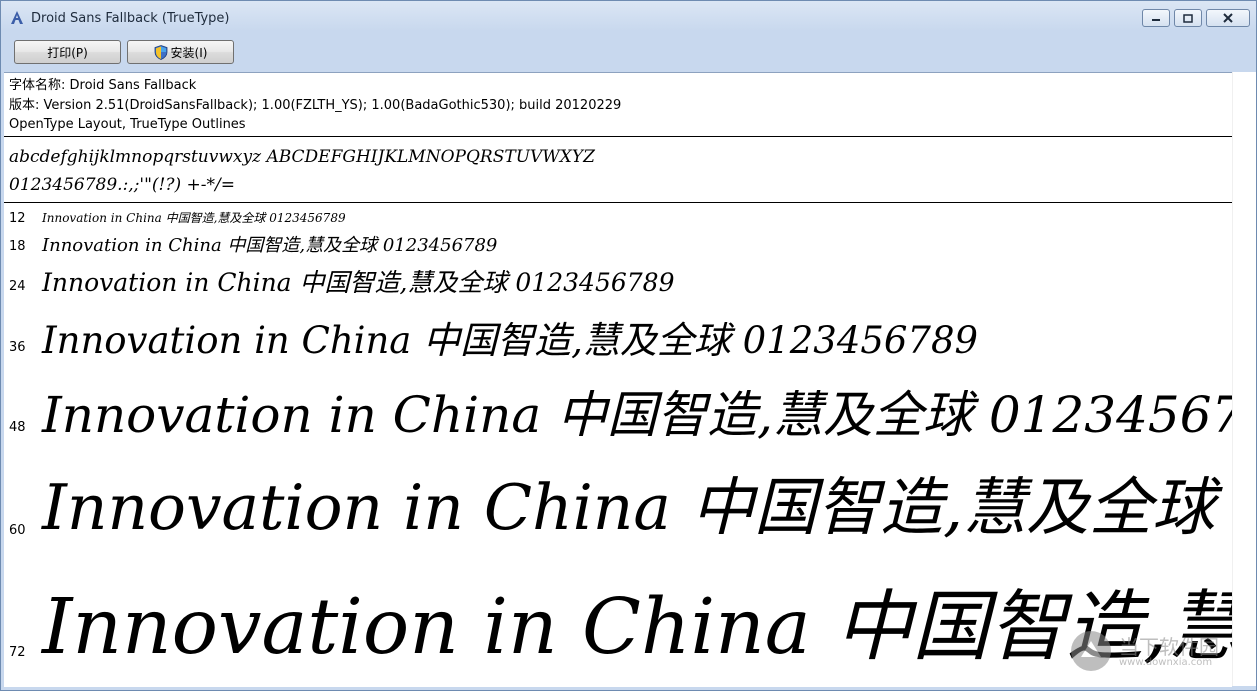 This screenshot has height=691, width=1257. Describe the element at coordinates (17, 427) in the screenshot. I see `size-label: 48` at that location.